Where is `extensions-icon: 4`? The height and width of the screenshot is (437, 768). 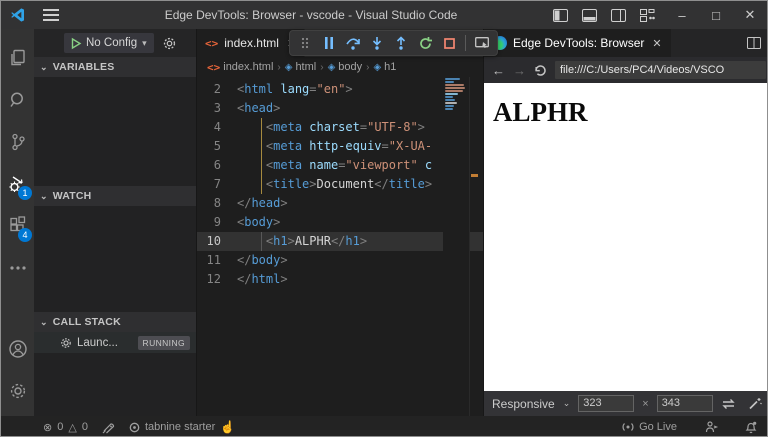
extensions-icon: 4 is located at coordinates (17, 226).